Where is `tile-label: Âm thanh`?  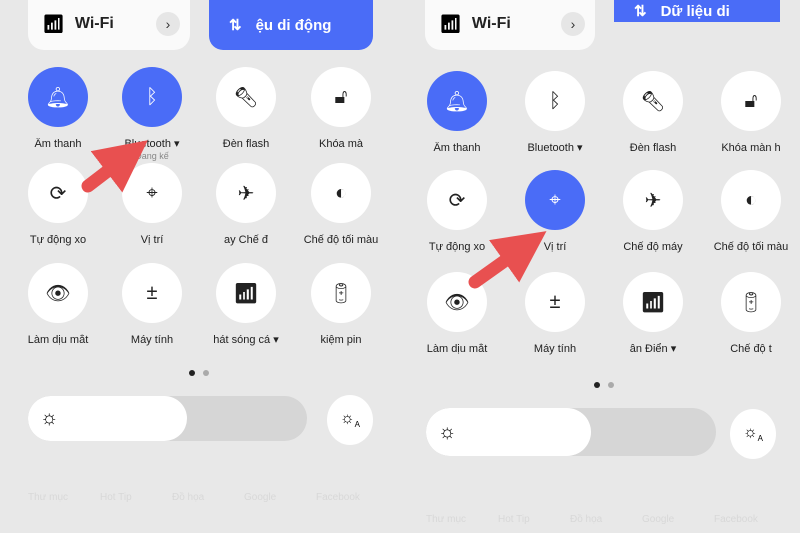 tile-label: Âm thanh is located at coordinates (58, 144).